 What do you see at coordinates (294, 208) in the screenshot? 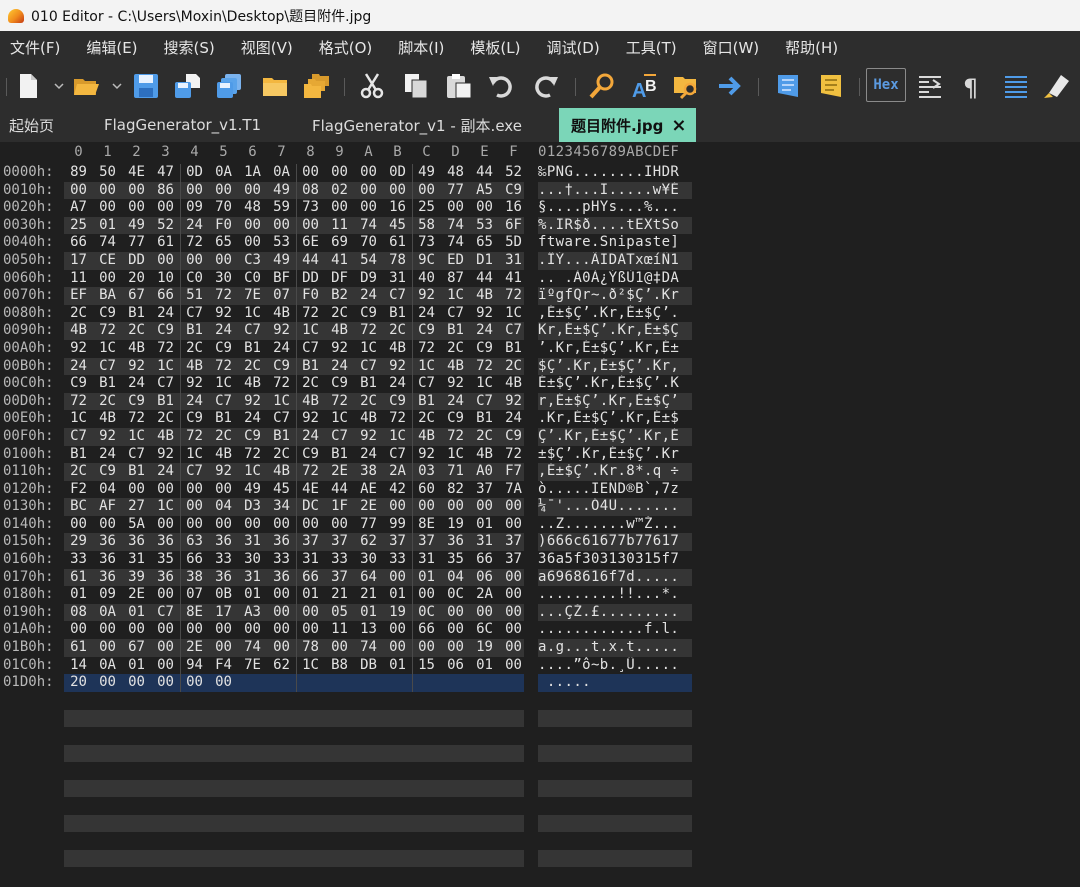
I see `hex-row: A7 00 00 00 09 70 48 59 73 00 00 16 25 00 00 16` at bounding box center [294, 208].